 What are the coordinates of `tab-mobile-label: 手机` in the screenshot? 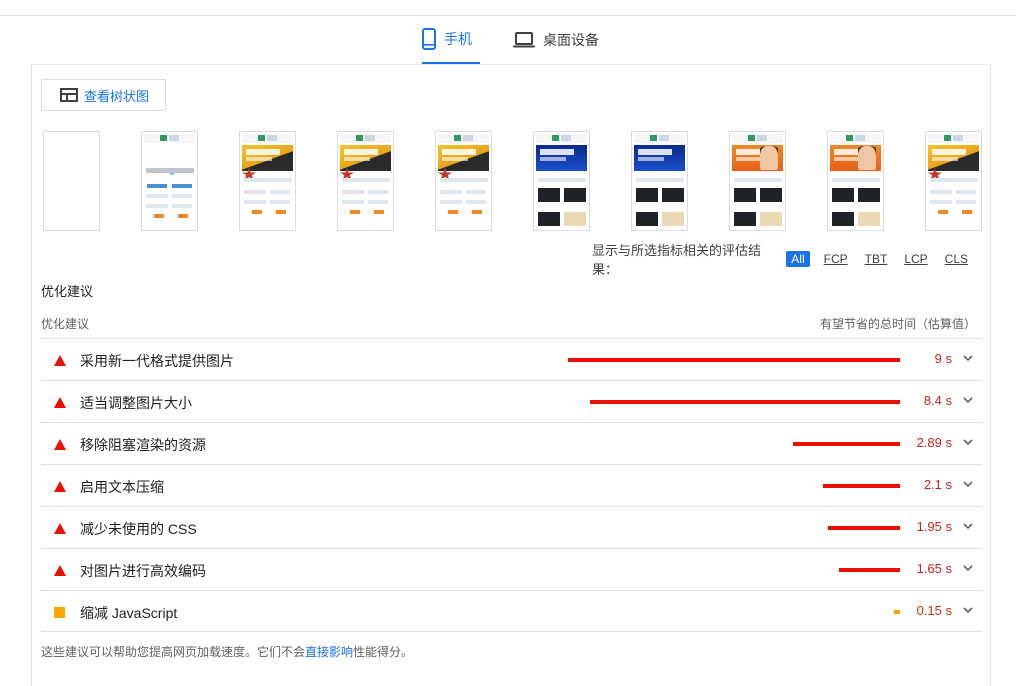 It's located at (458, 39).